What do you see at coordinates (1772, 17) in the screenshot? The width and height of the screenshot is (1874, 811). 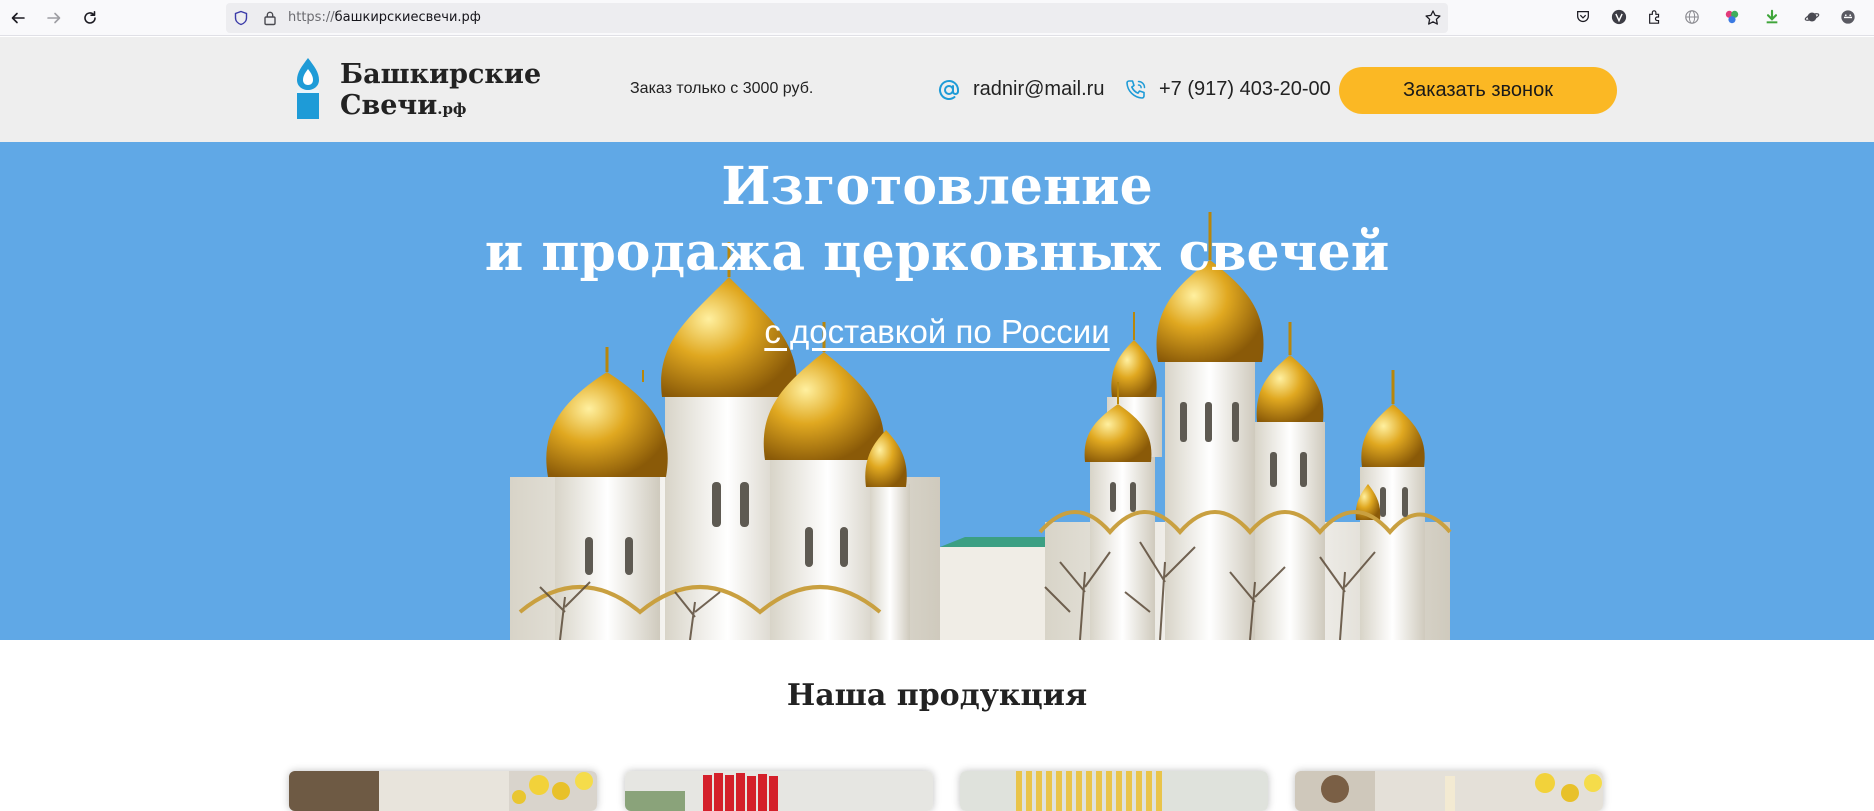 I see `download-extension-icon` at bounding box center [1772, 17].